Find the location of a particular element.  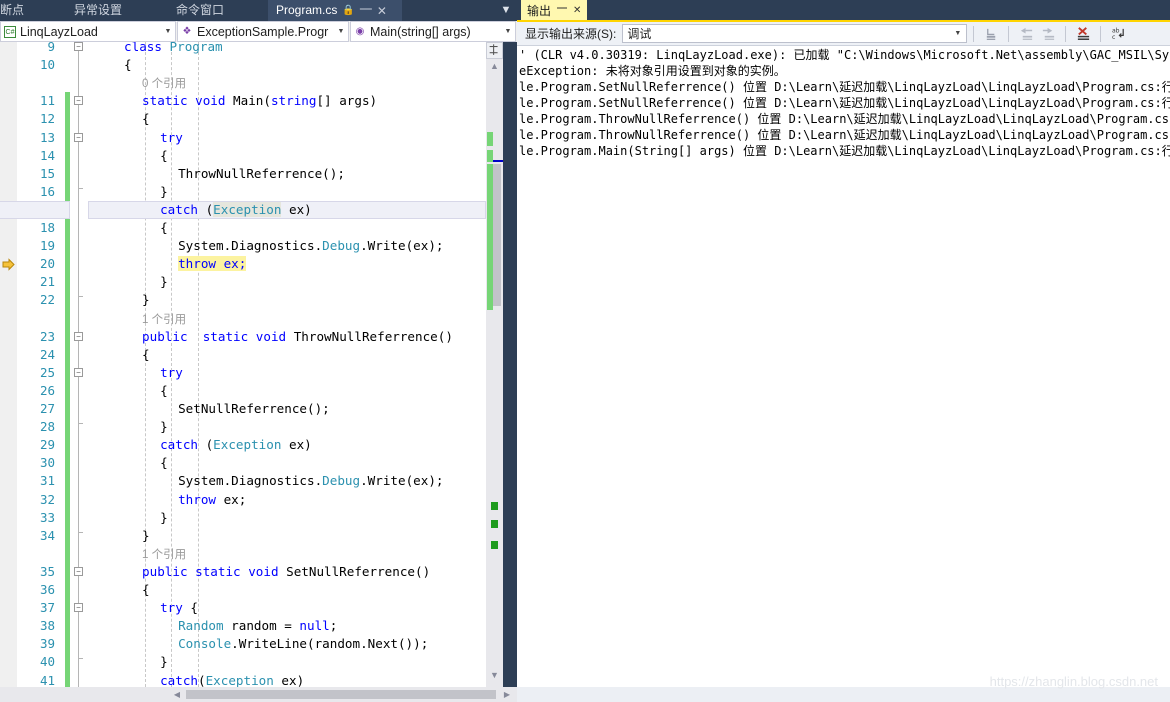

code-token: throw ex; is located at coordinates (212, 264).